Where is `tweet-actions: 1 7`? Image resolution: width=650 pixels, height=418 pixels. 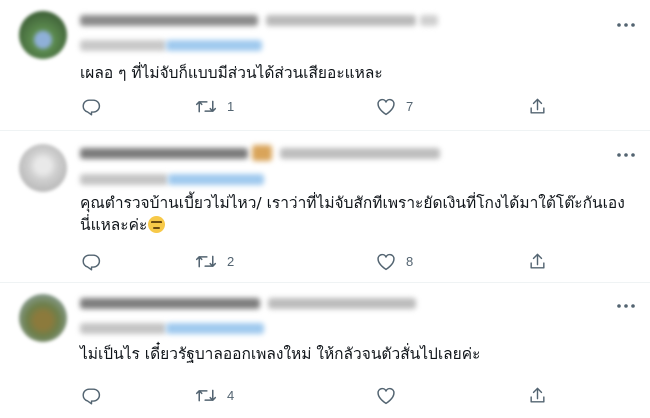 tweet-actions: 1 7 is located at coordinates (315, 106).